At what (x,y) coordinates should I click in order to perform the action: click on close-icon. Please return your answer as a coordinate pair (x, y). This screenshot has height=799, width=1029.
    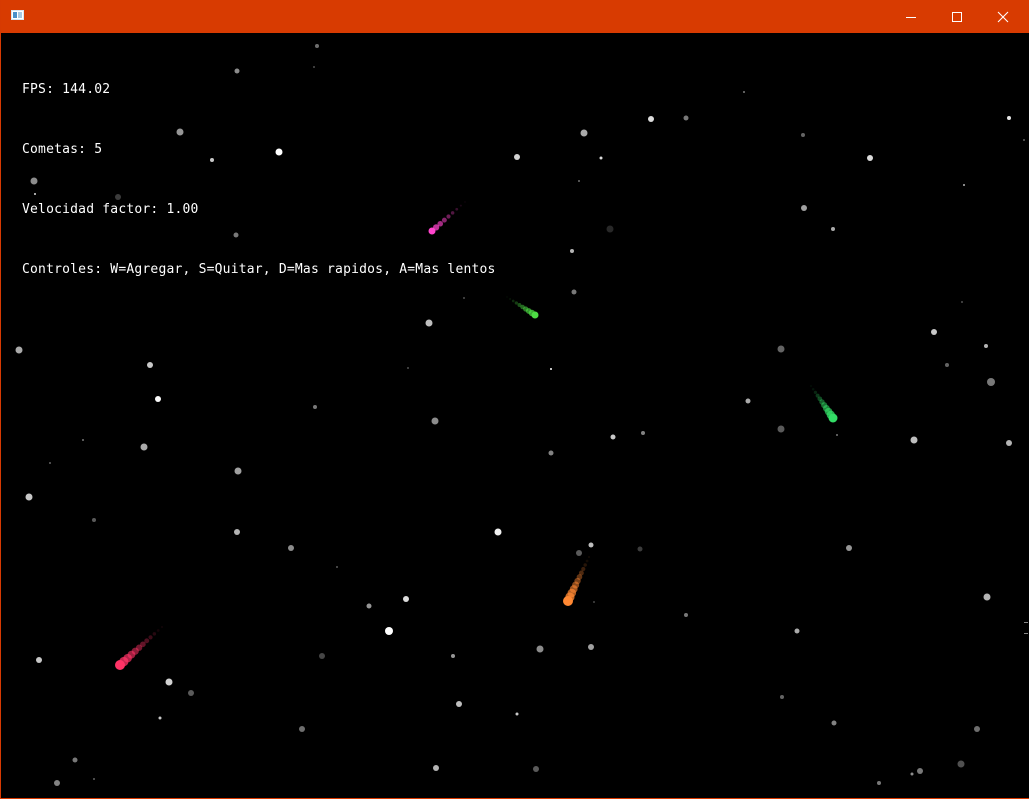
    Looking at the image, I should click on (1003, 16).